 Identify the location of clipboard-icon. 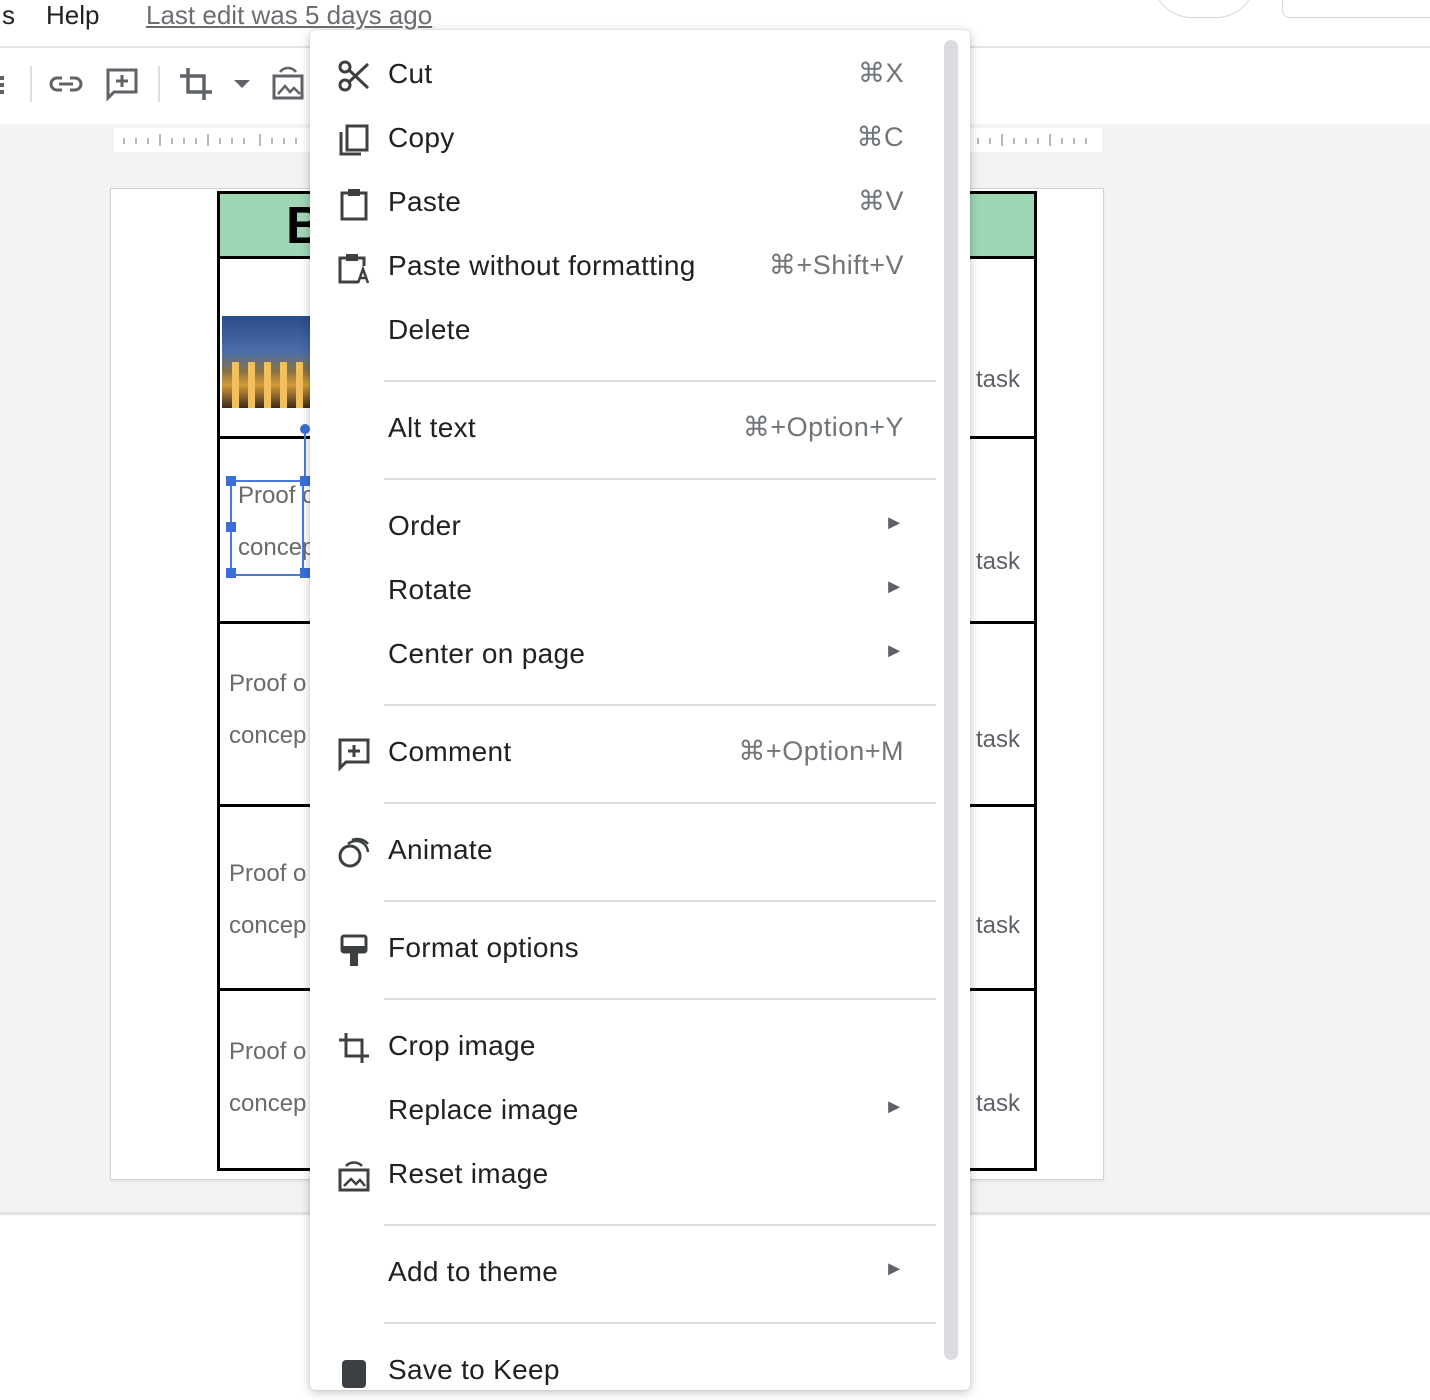
(354, 205).